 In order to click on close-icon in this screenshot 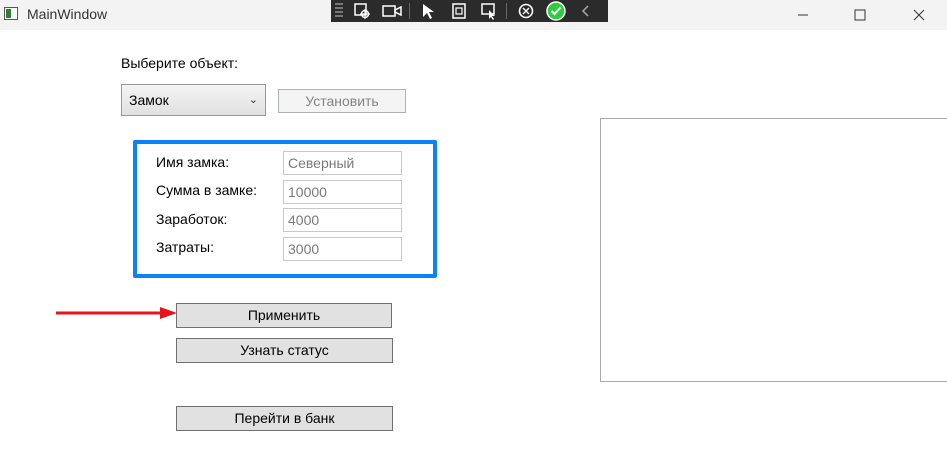, I will do `click(919, 15)`.